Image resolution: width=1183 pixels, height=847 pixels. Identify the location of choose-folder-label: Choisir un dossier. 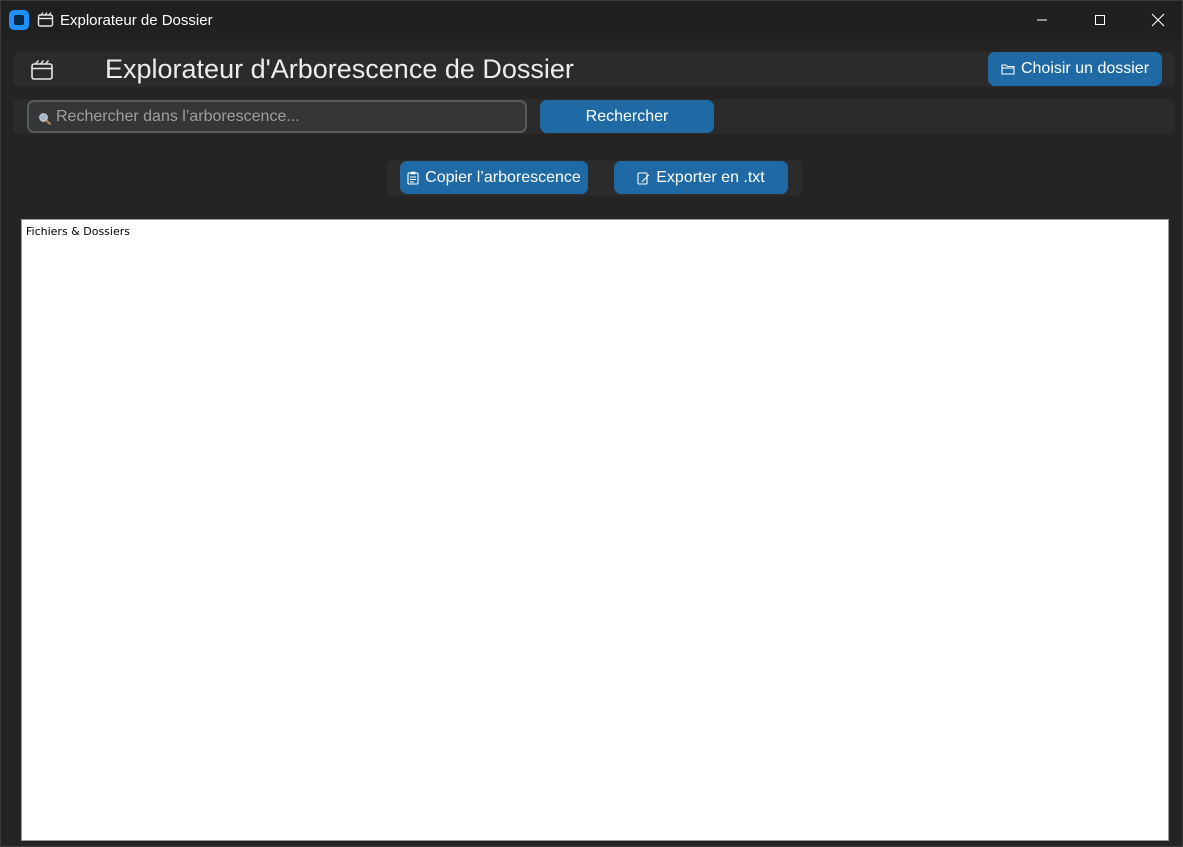
(1085, 68).